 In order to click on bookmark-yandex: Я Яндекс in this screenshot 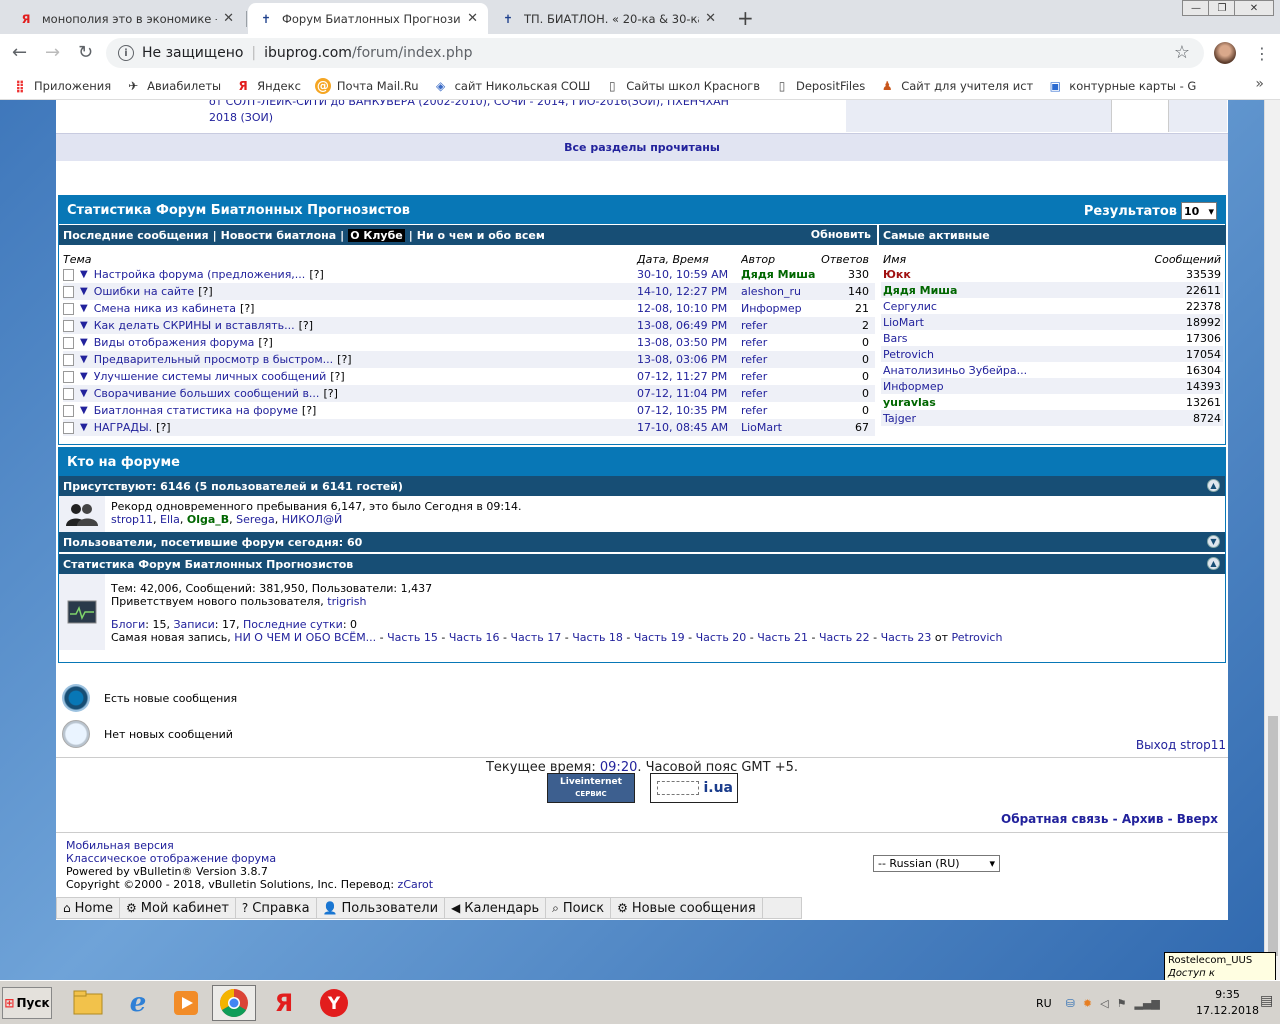, I will do `click(267, 86)`.